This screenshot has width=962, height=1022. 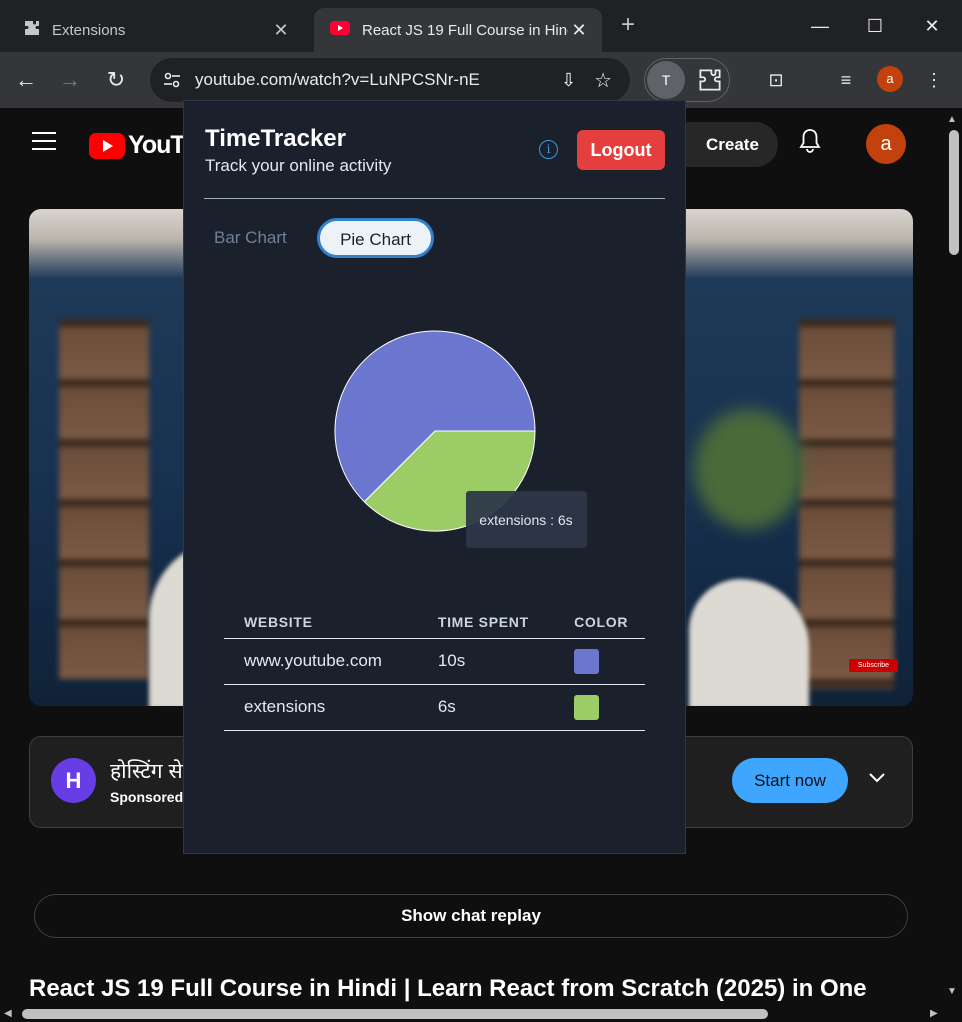 What do you see at coordinates (8, 1013) in the screenshot?
I see `scroll-left-arrow-icon: ◀` at bounding box center [8, 1013].